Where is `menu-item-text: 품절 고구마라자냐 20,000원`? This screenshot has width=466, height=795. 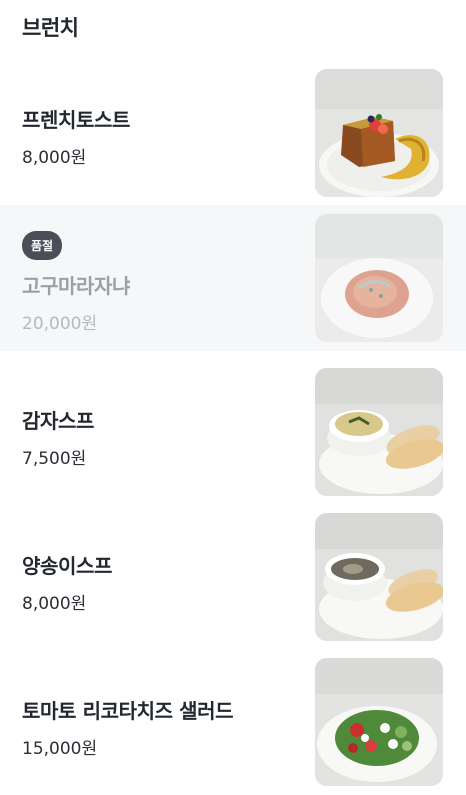
menu-item-text: 품절 고구마라자냐 20,000원 is located at coordinates (76, 282).